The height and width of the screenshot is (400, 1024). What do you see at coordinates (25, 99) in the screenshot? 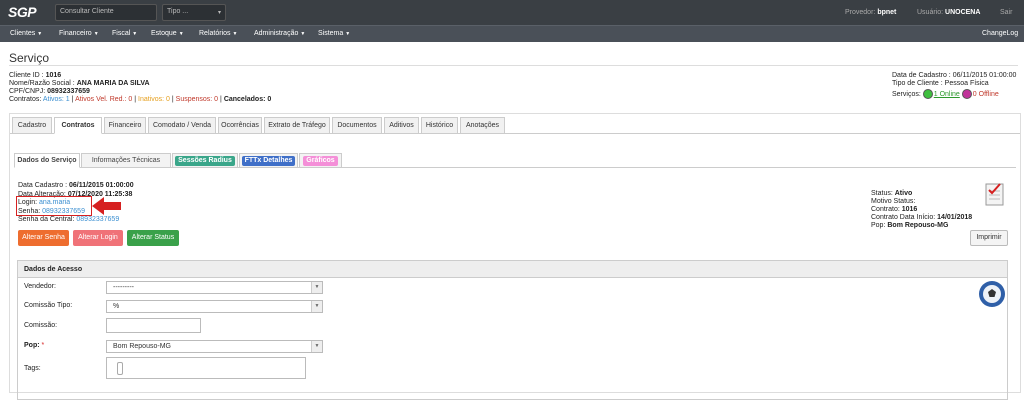
I see `contracts-label: Contratos:` at bounding box center [25, 99].